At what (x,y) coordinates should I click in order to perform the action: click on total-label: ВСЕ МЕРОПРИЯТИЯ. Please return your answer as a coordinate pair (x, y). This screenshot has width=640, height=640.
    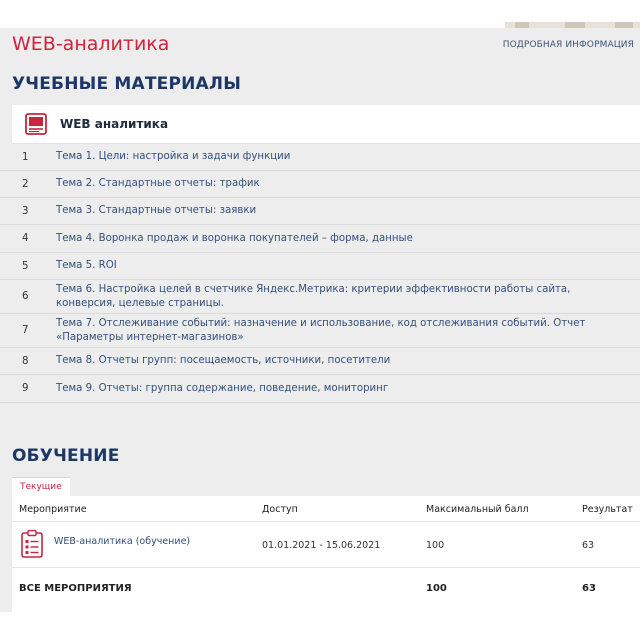
    Looking at the image, I should click on (75, 588).